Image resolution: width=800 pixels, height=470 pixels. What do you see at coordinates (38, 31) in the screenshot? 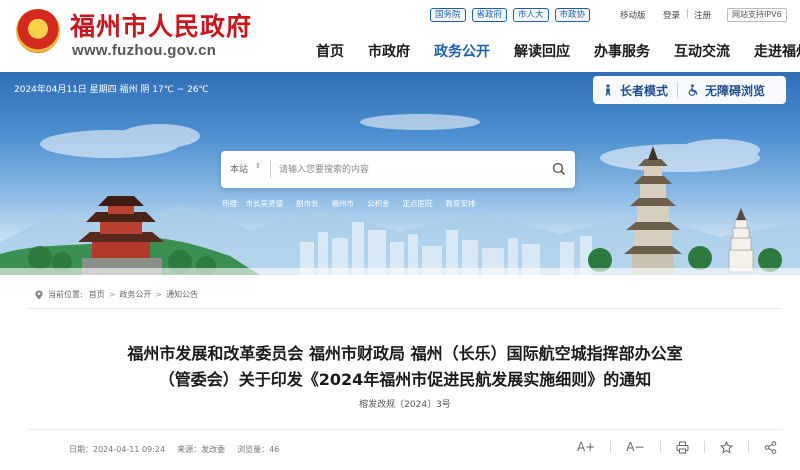
I see `national-emblem-logo: ★` at bounding box center [38, 31].